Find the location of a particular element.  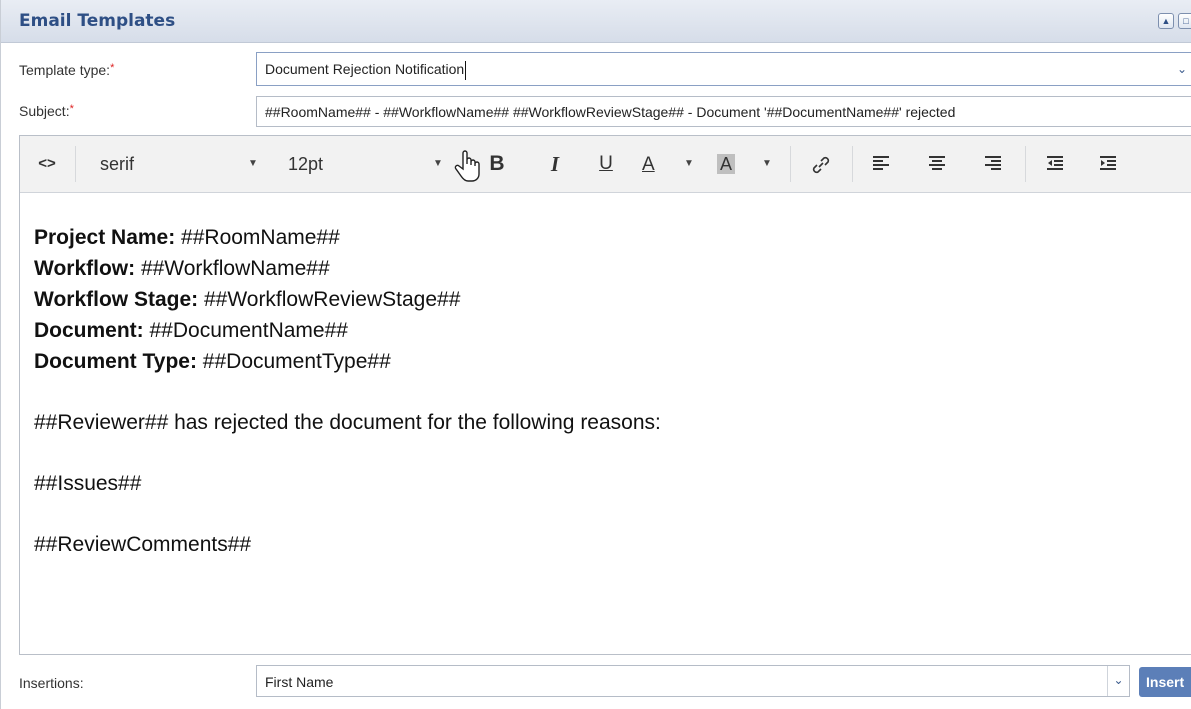

issues-line: ##Issues## is located at coordinates (88, 483).